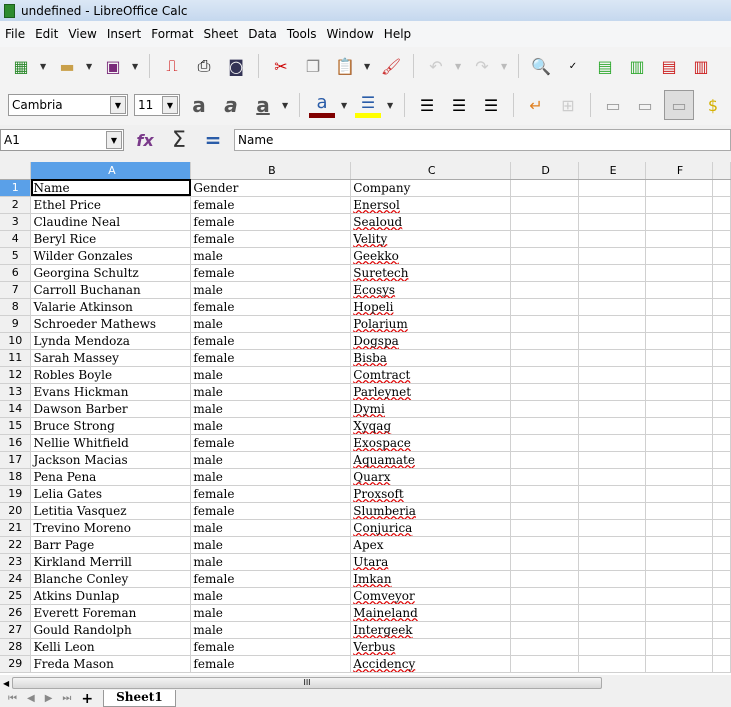 The width and height of the screenshot is (731, 707). I want to click on copy-icon: ❐, so click(313, 66).